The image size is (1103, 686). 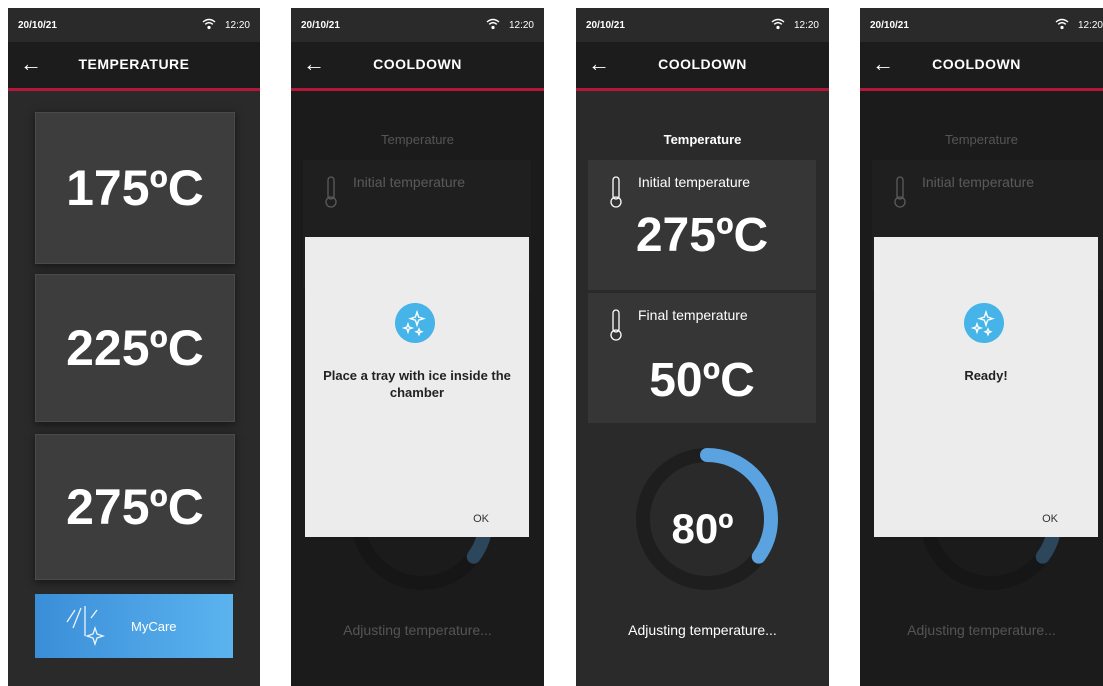 I want to click on initial-temp-value: 275ºC, so click(x=702, y=235).